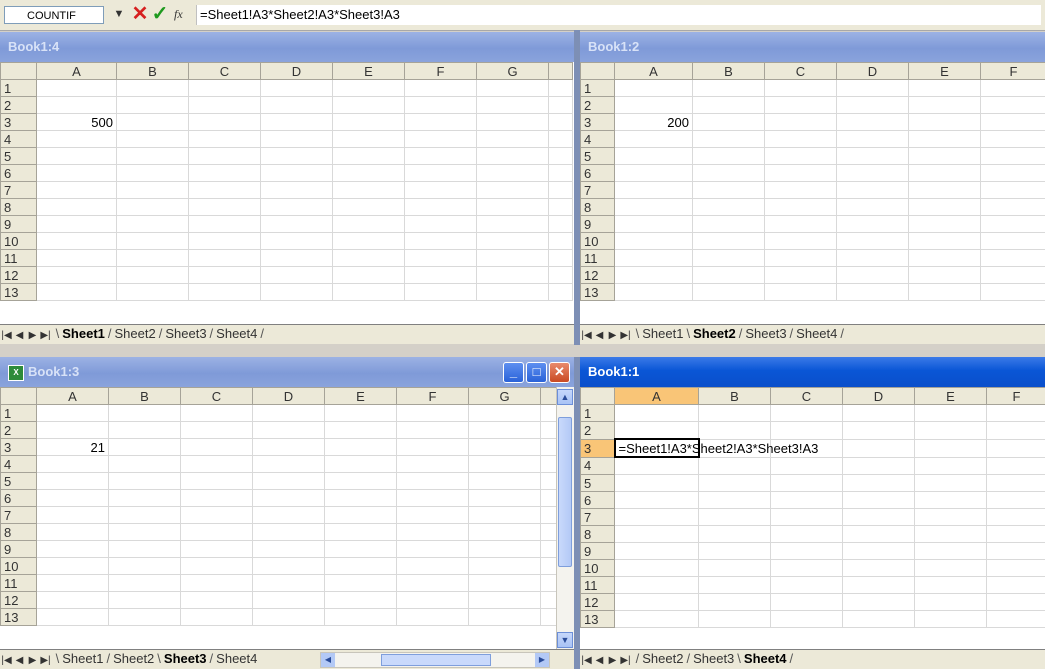 The image size is (1045, 669). Describe the element at coordinates (6, 335) in the screenshot. I see `first-sheet-icon: |◀` at that location.